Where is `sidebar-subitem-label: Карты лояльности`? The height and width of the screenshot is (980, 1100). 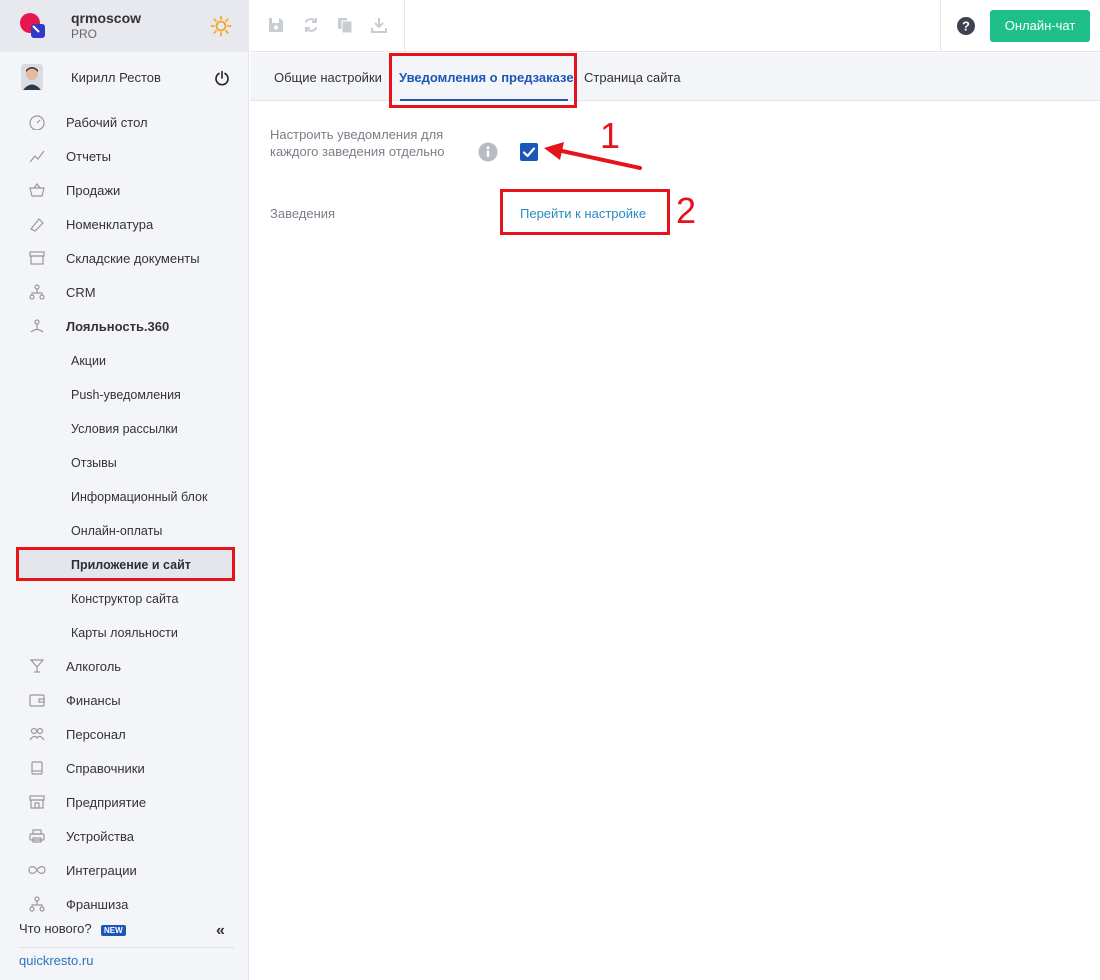
sidebar-subitem-label: Карты лояльности is located at coordinates (124, 633).